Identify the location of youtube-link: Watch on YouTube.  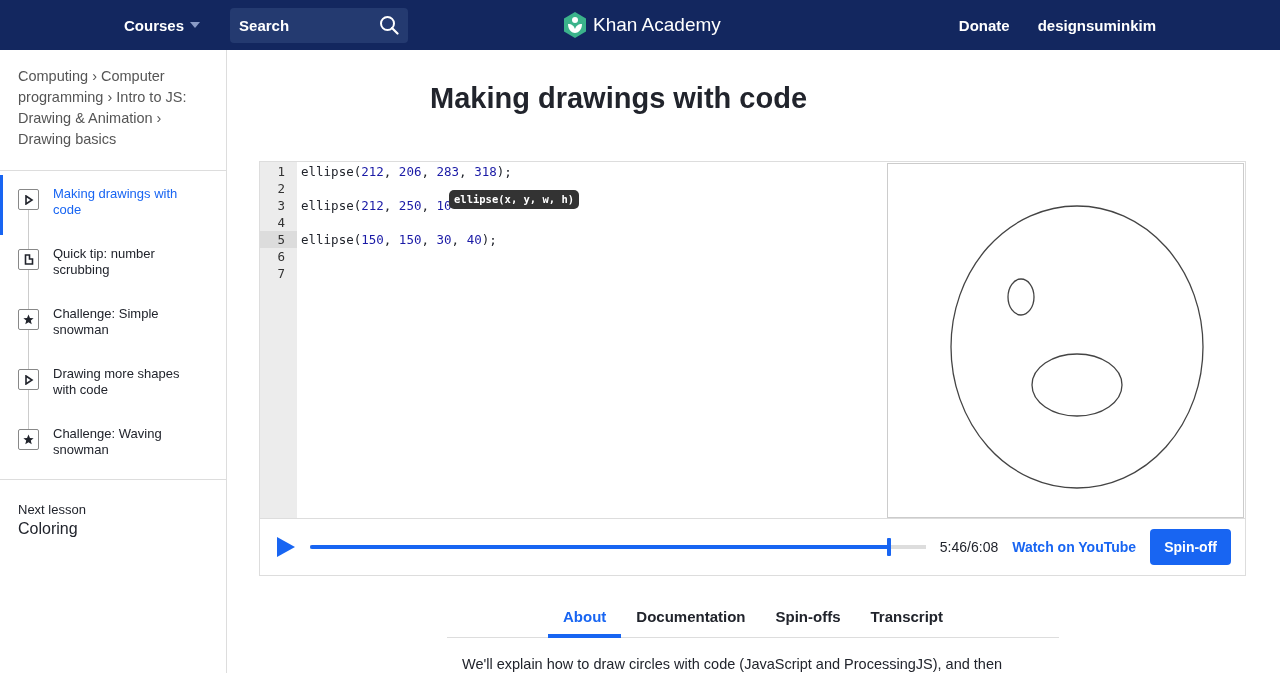
(1074, 547).